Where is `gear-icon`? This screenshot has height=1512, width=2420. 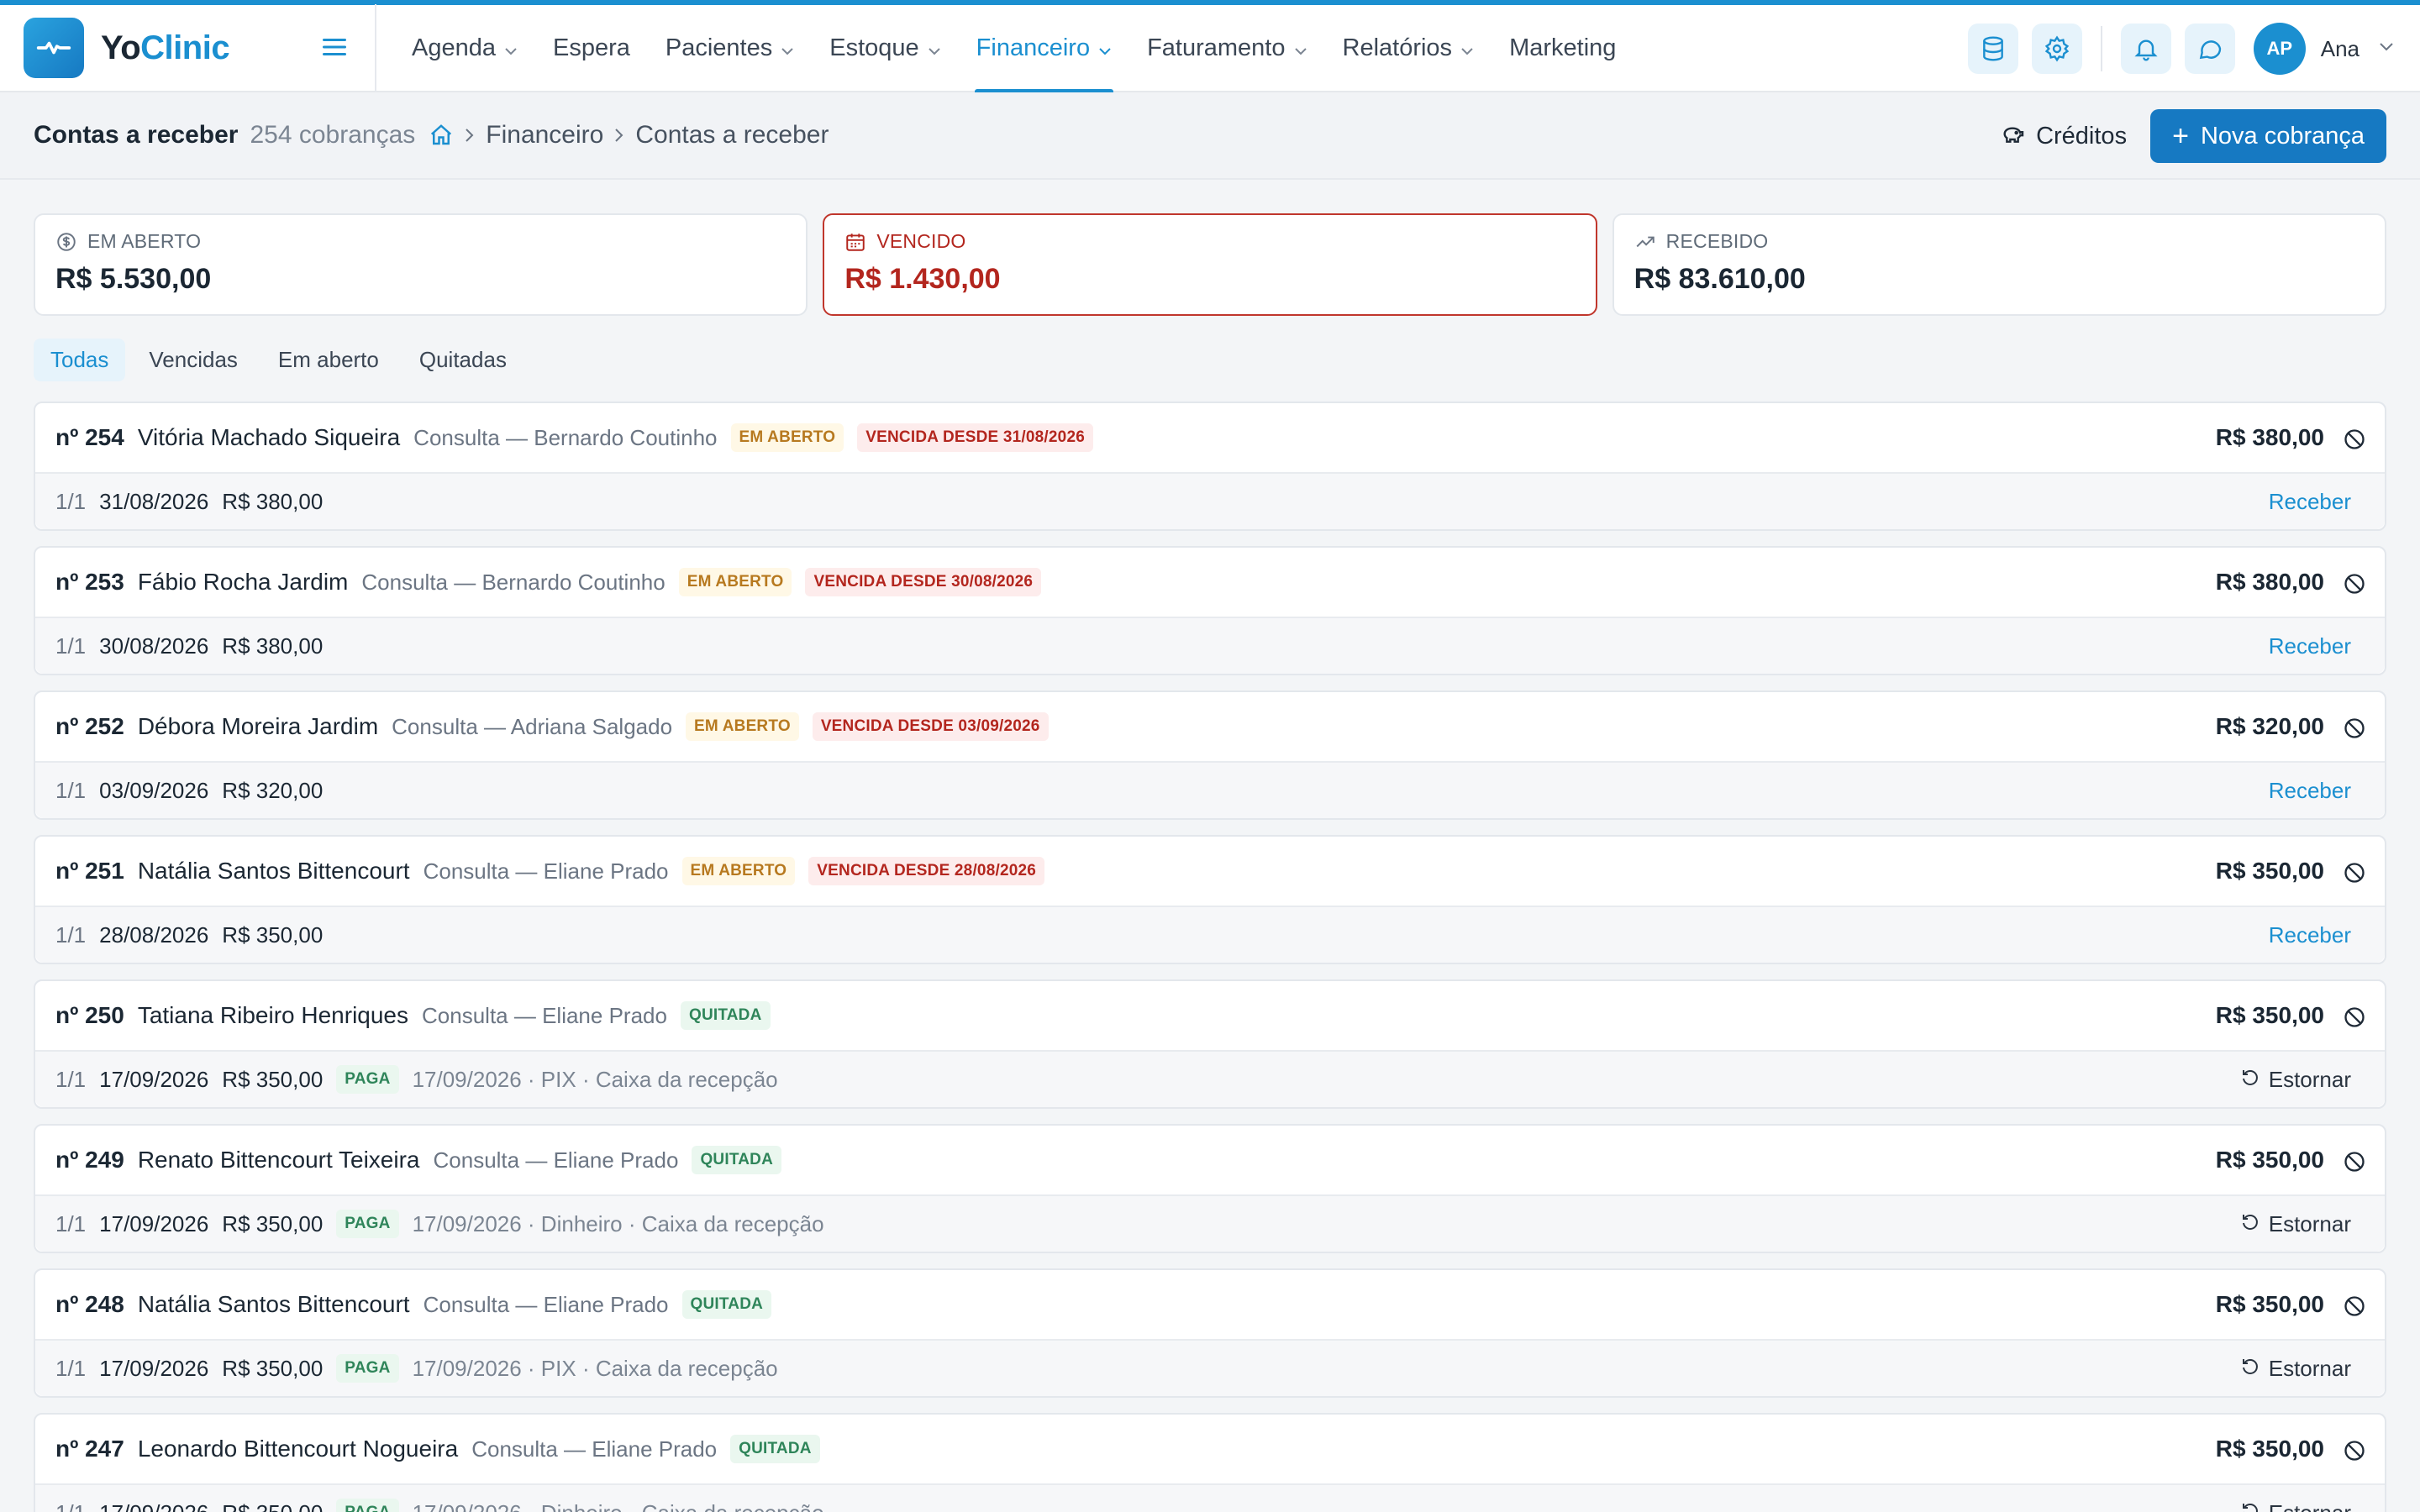 gear-icon is located at coordinates (2056, 49).